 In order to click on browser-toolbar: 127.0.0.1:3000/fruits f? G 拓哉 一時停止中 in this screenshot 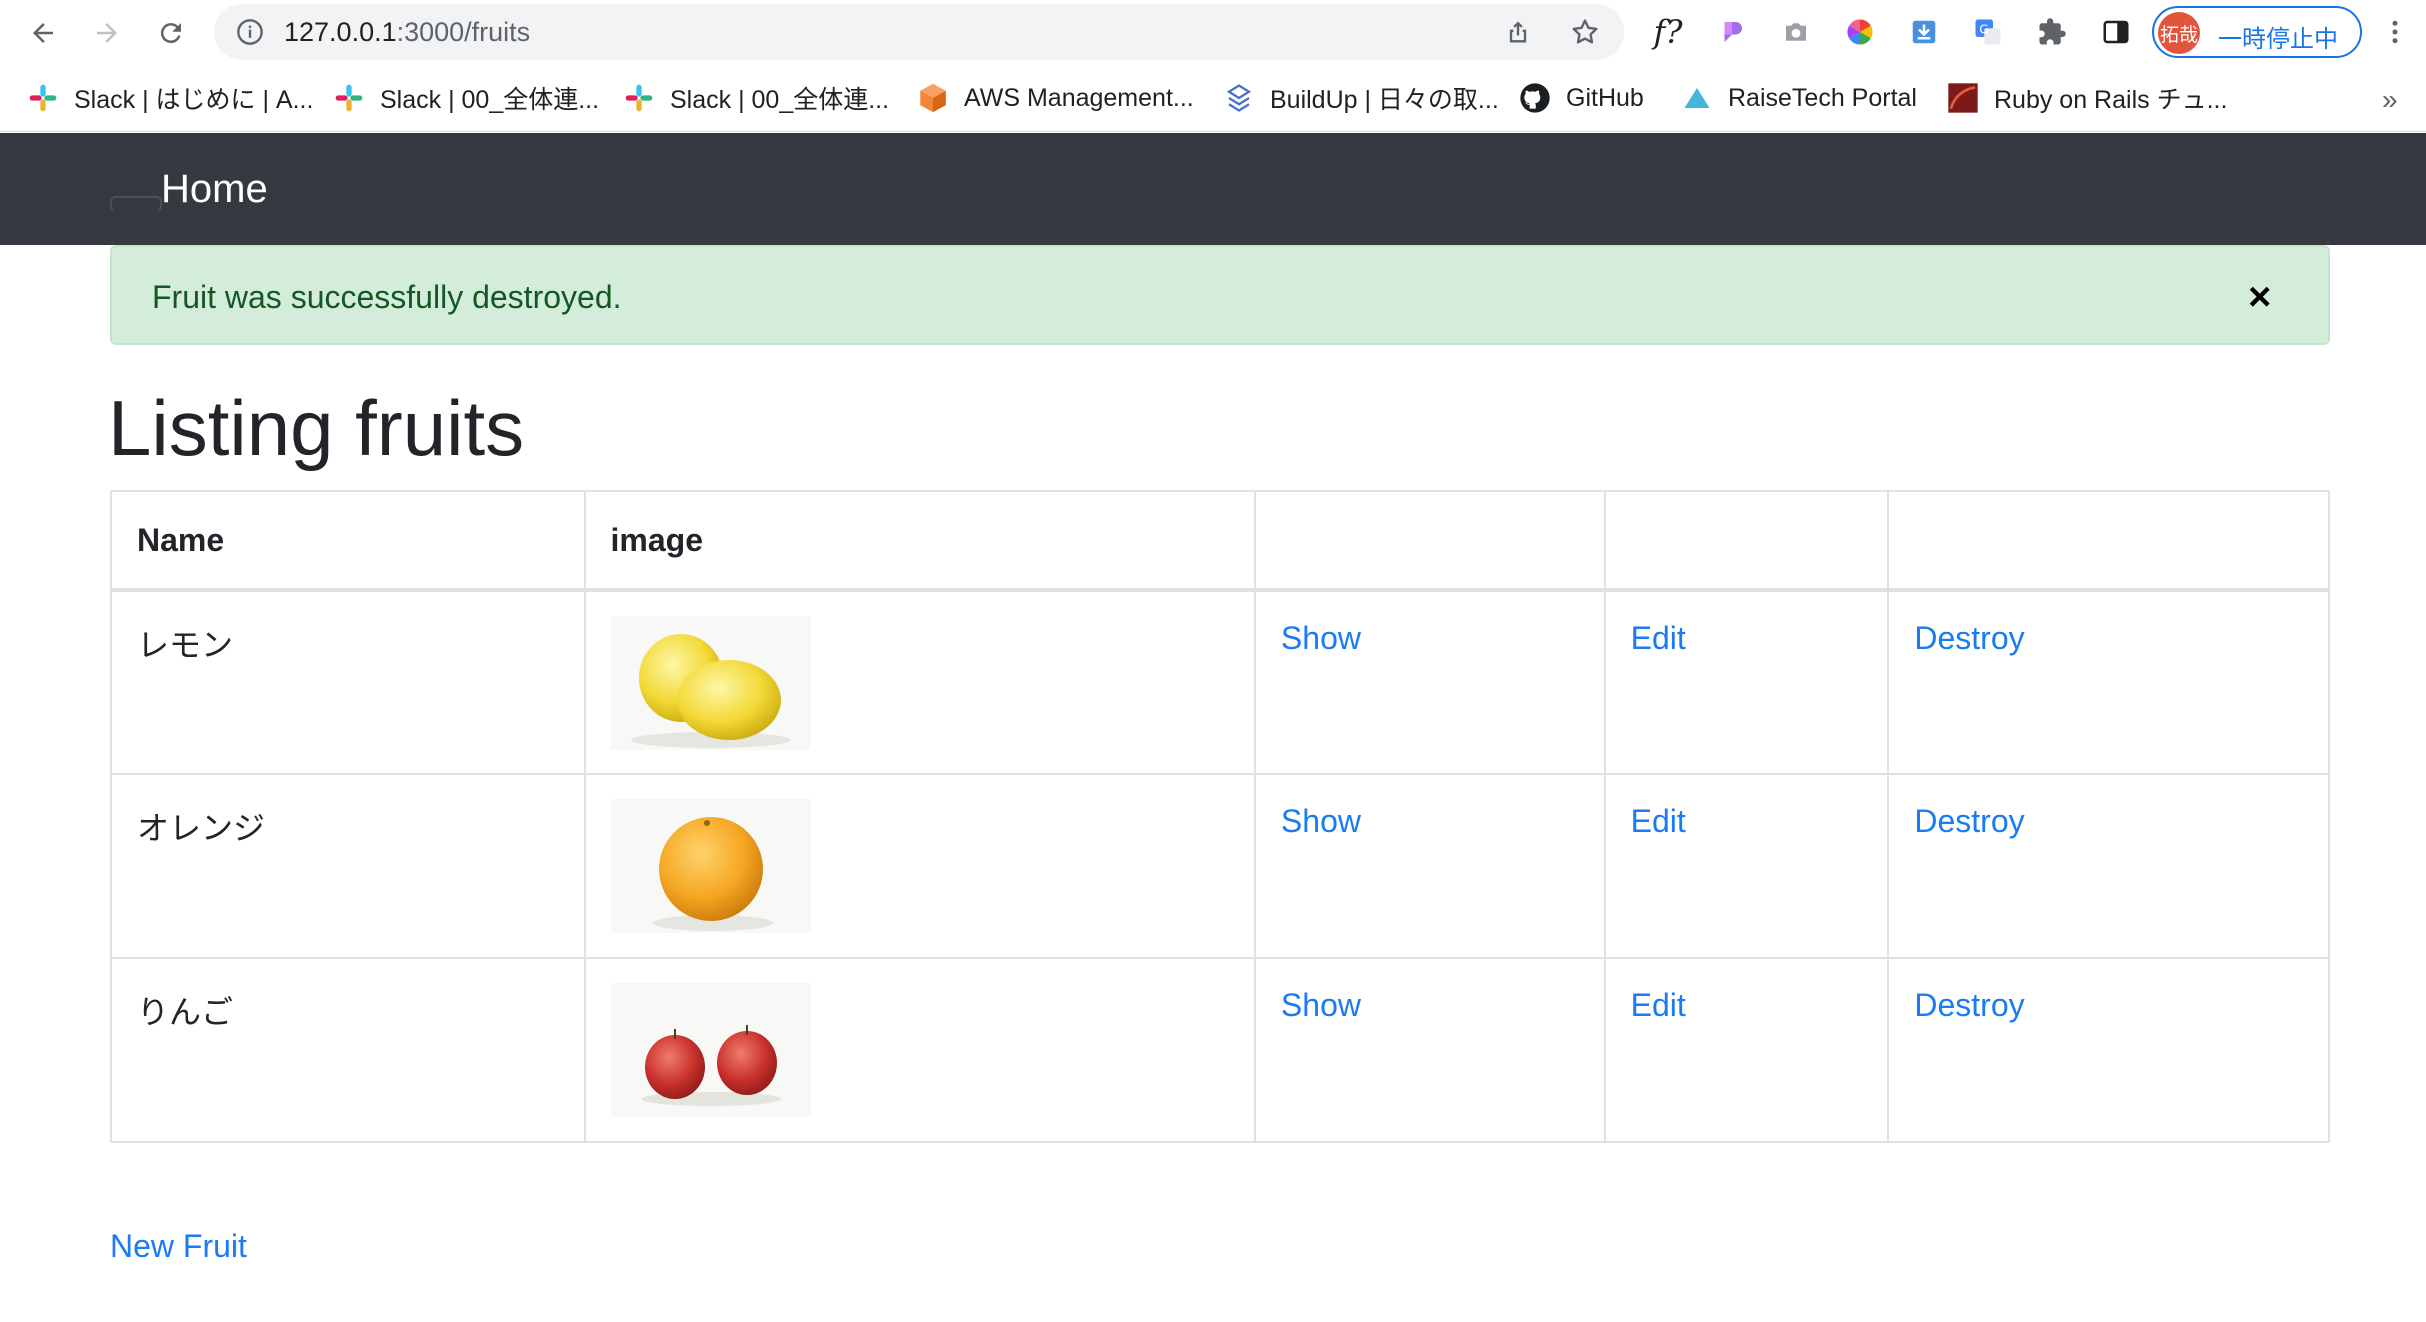, I will do `click(1213, 33)`.